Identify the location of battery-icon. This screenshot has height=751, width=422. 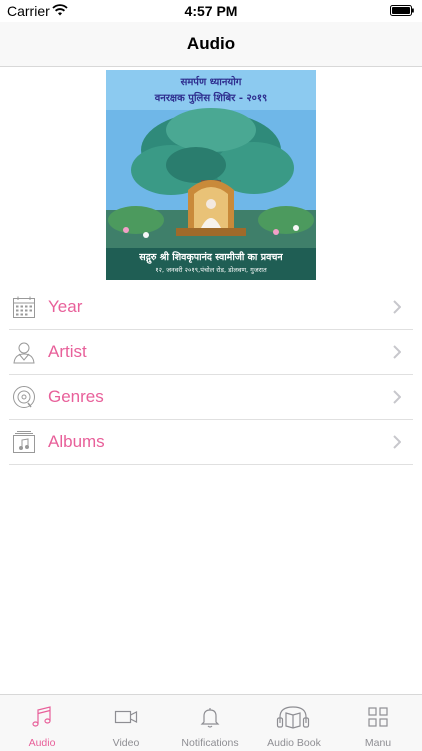
(402, 10).